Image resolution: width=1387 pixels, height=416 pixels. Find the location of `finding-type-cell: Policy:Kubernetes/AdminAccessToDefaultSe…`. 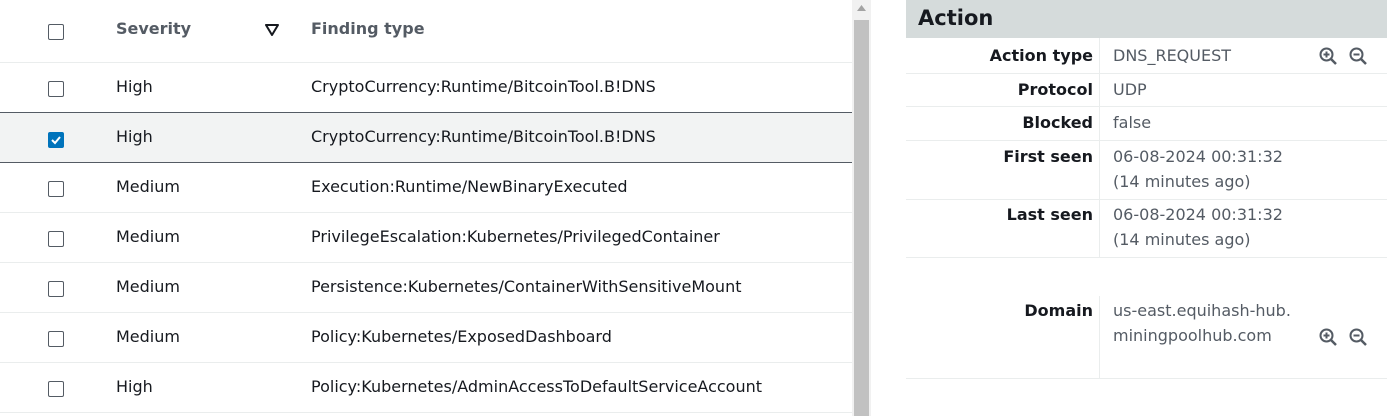

finding-type-cell: Policy:Kubernetes/AdminAccessToDefaultSe… is located at coordinates (536, 387).